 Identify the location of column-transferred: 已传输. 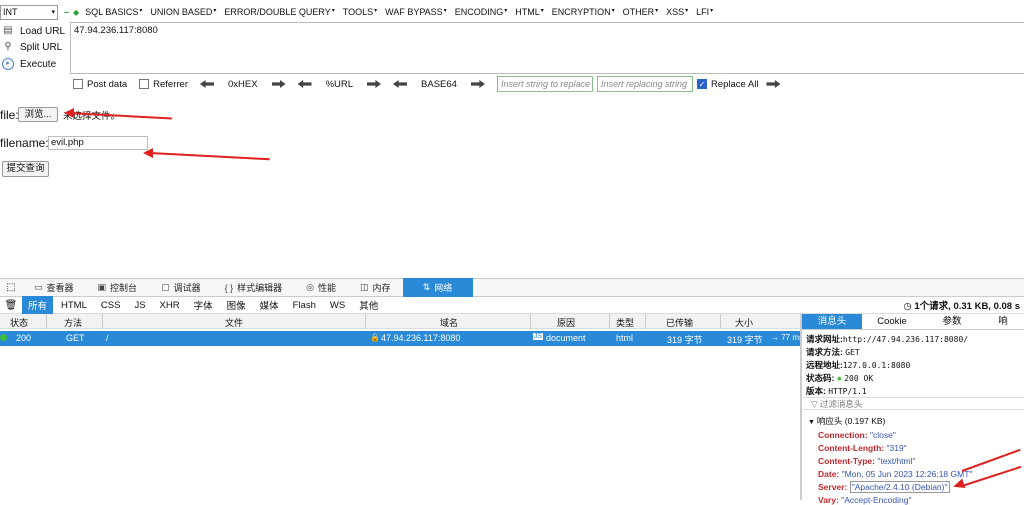
(679, 322).